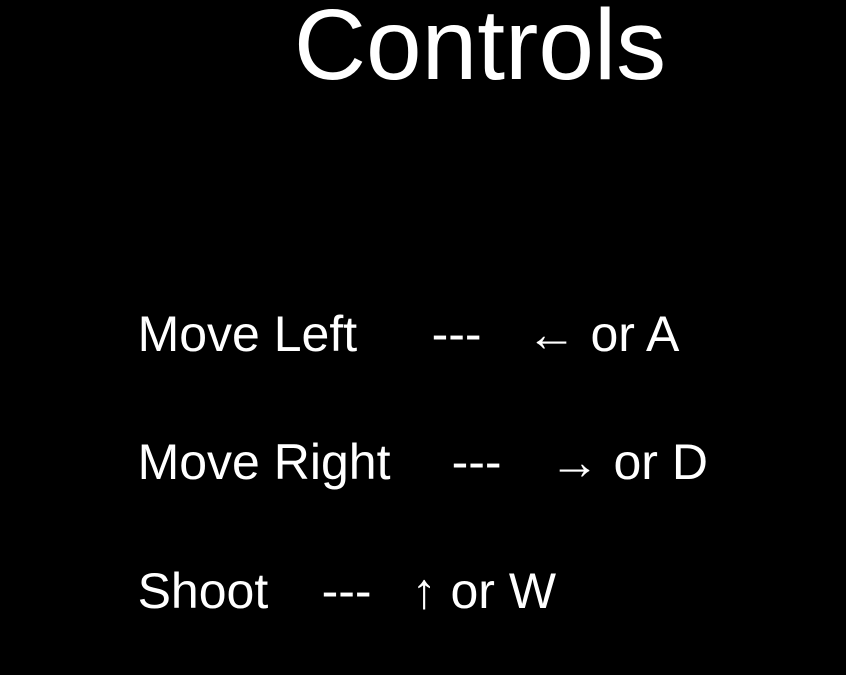 This screenshot has width=846, height=675. I want to click on control-action-label: Move Right, so click(264, 462).